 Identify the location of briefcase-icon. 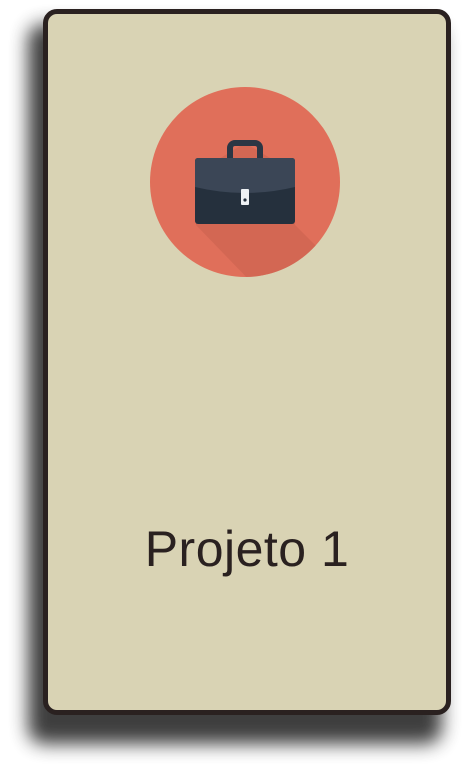
(245, 182).